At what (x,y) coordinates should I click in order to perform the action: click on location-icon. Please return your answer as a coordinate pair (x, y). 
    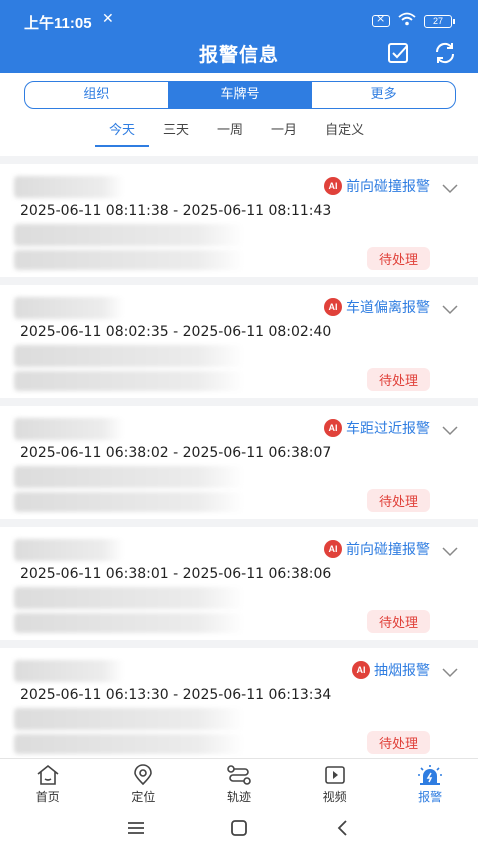
    Looking at the image, I should click on (143, 775).